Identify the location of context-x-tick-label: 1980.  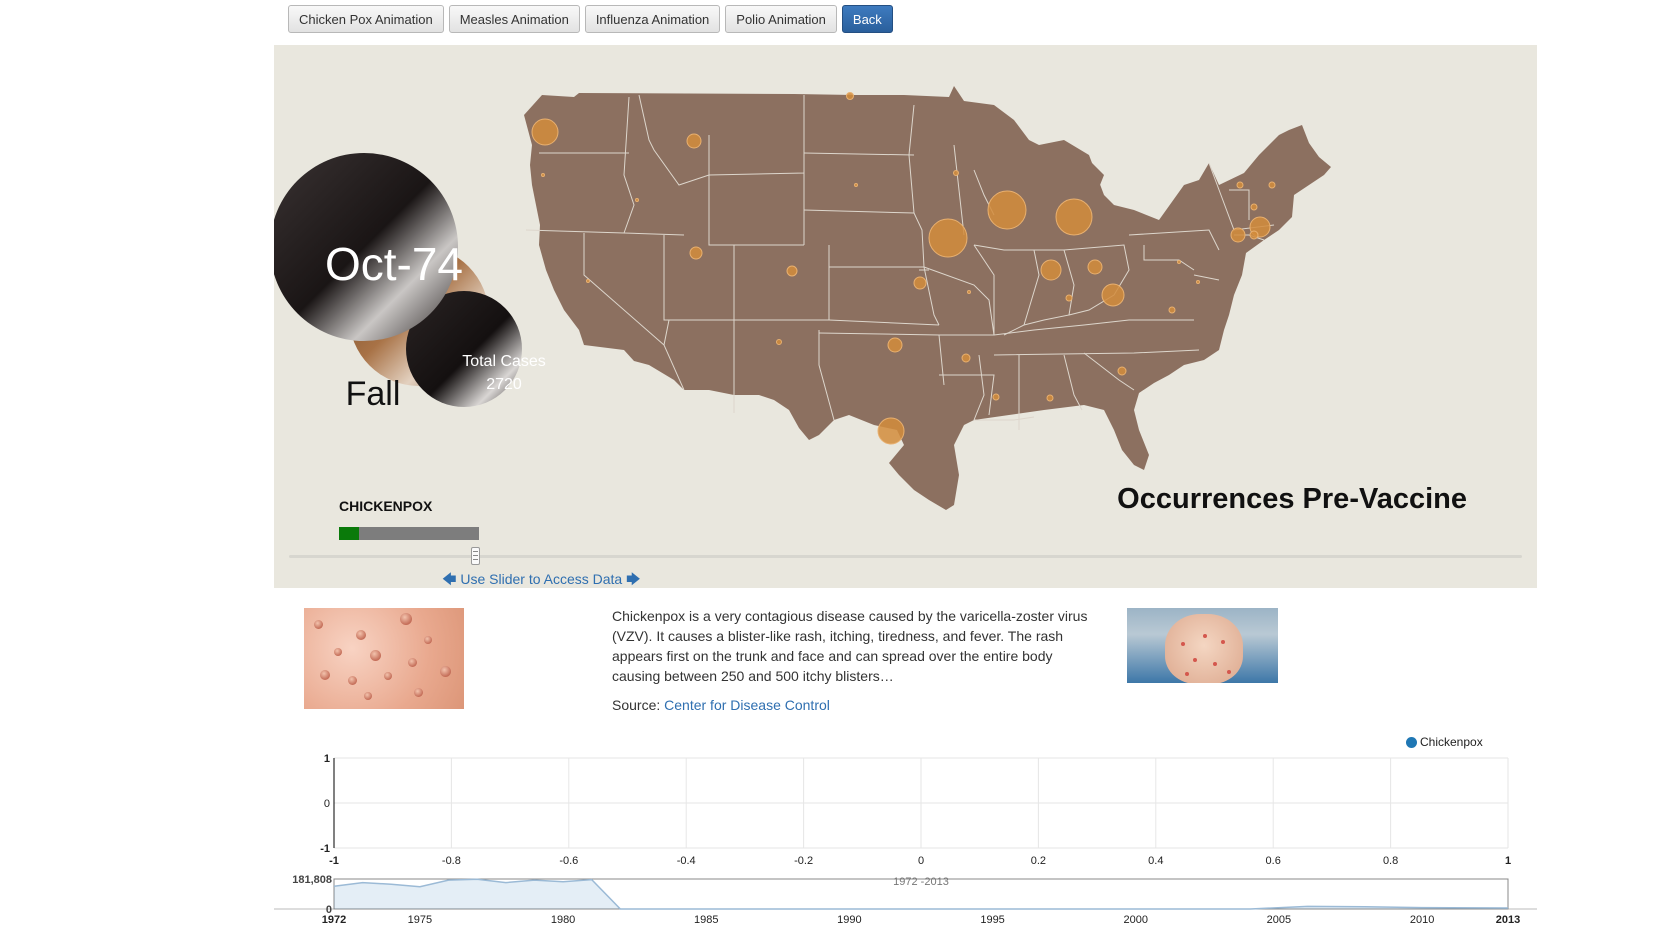
(563, 920).